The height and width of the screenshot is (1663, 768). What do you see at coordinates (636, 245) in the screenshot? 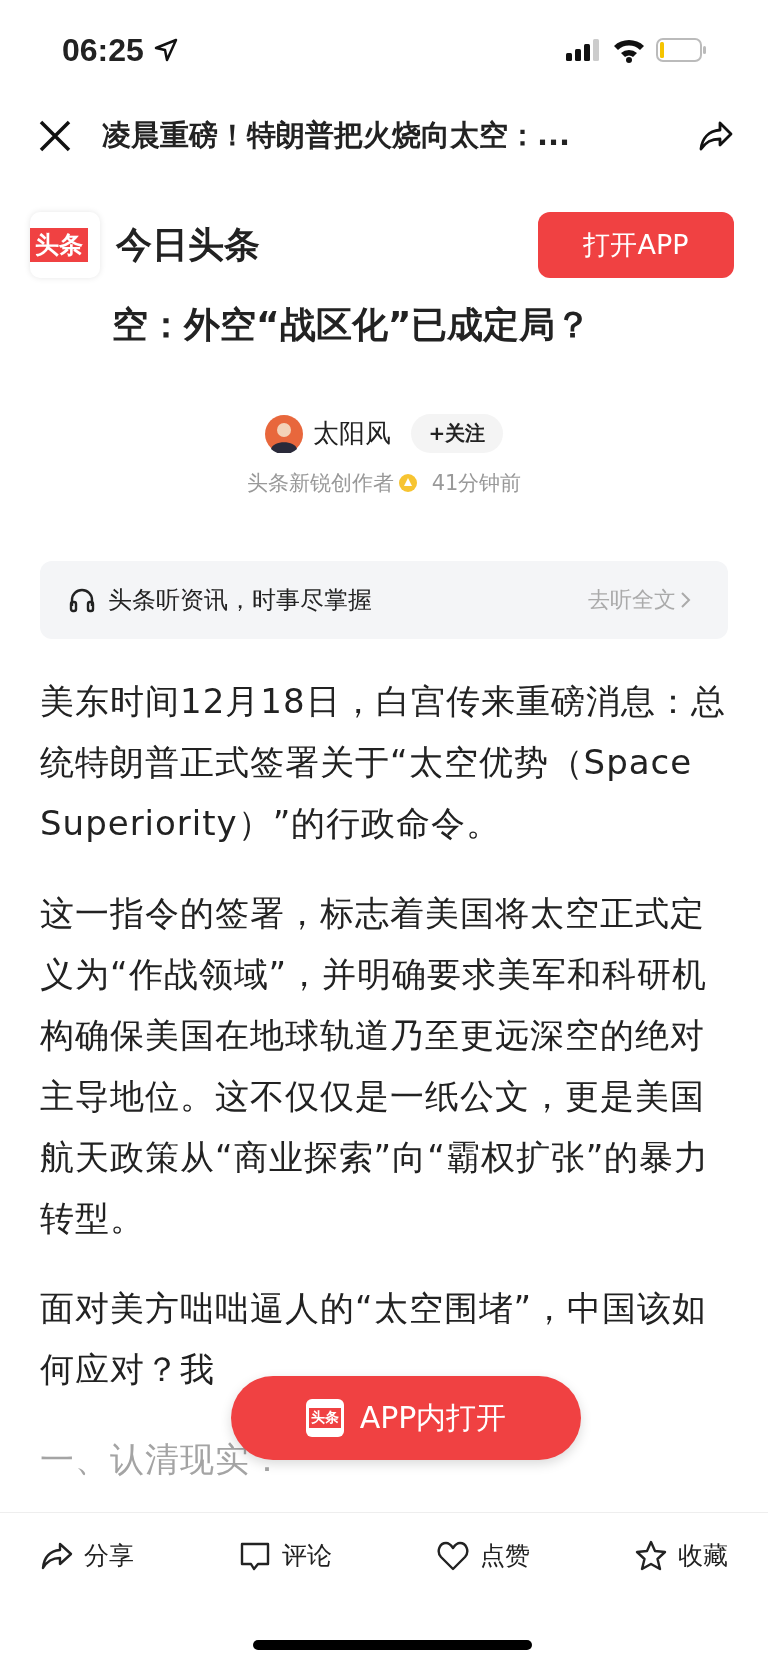
I see `open-app-button: 打开APP` at bounding box center [636, 245].